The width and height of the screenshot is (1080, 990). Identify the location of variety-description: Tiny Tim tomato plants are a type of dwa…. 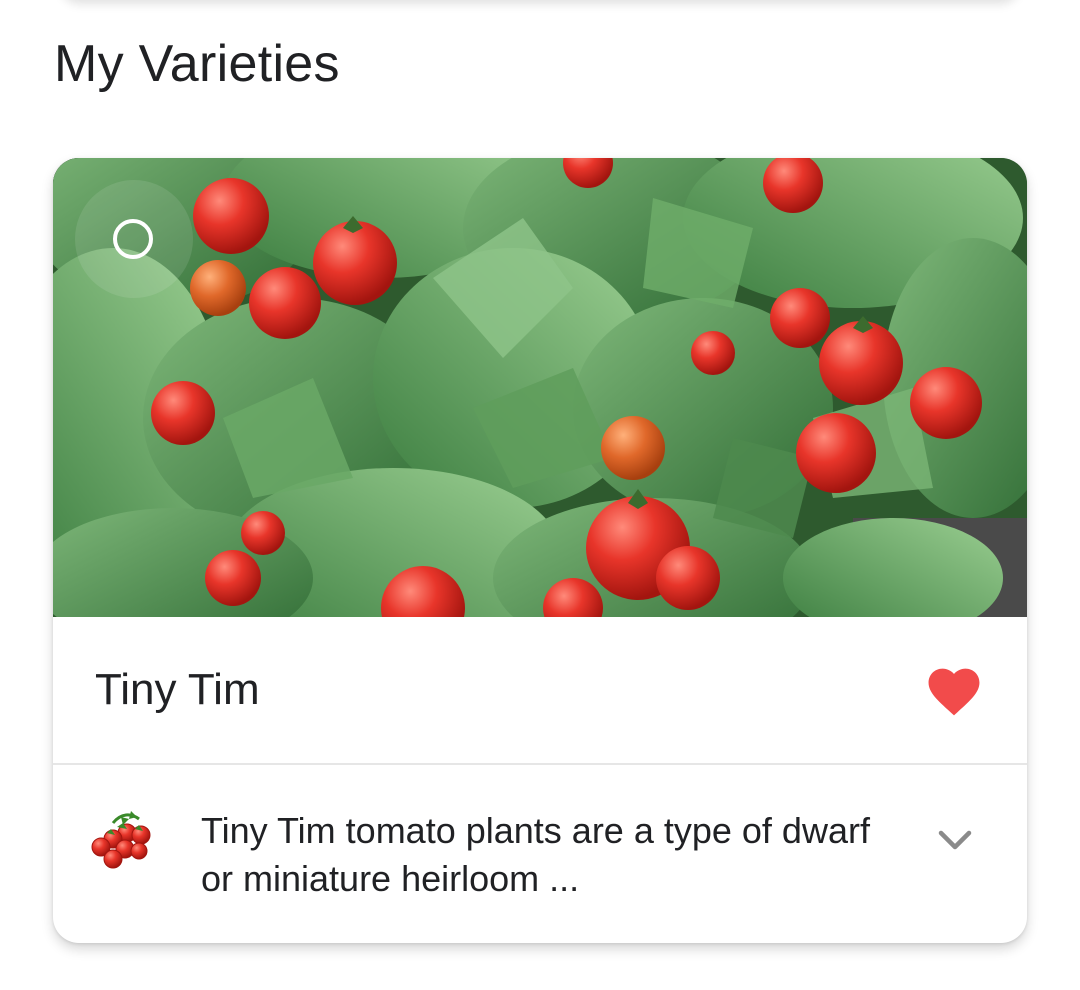
(535, 854).